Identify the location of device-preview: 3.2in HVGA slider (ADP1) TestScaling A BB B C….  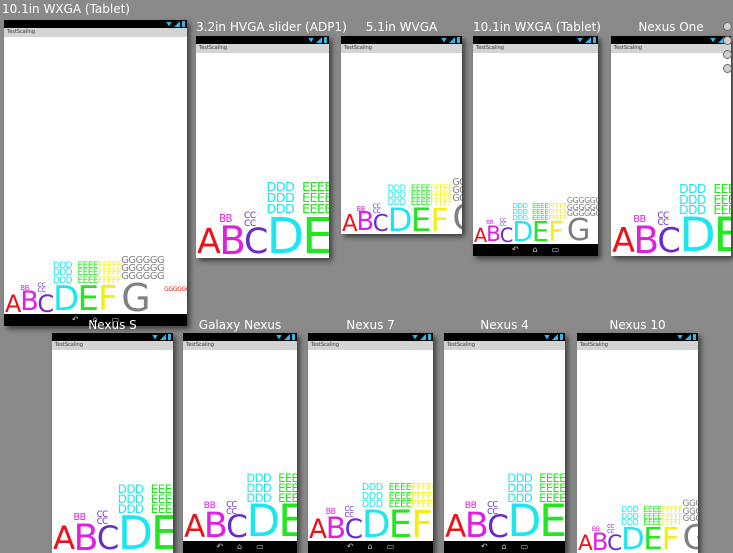
(271, 138).